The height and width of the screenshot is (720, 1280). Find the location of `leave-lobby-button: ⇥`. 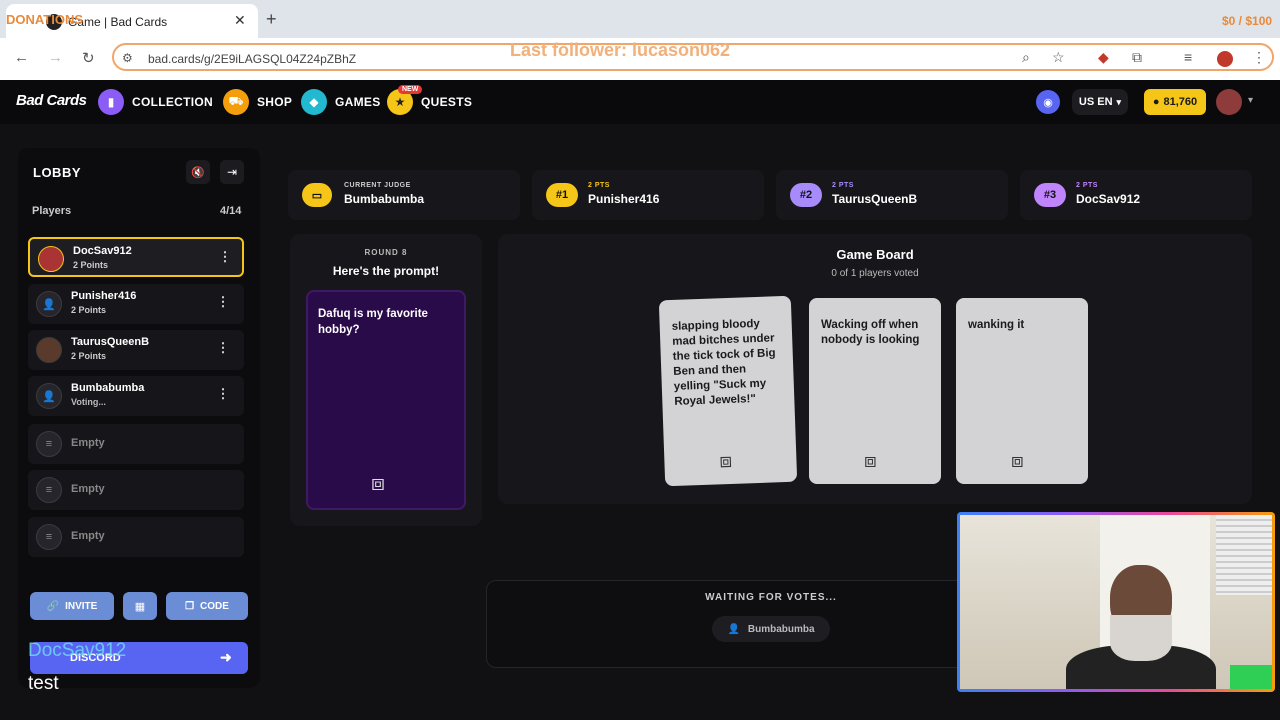

leave-lobby-button: ⇥ is located at coordinates (232, 172).